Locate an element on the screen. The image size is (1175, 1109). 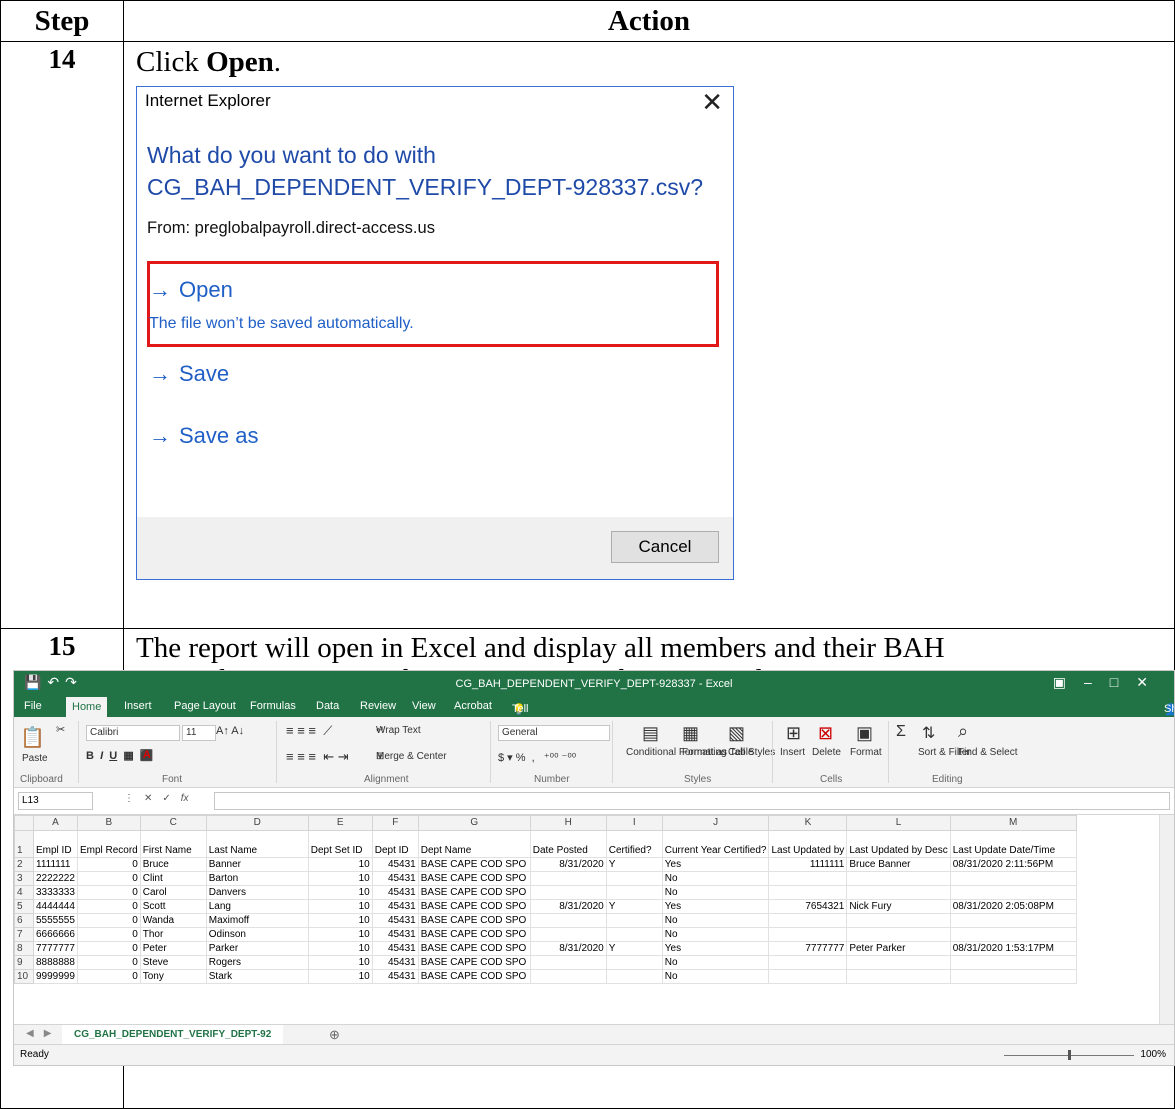
cell: 6666666 is located at coordinates (55, 934).